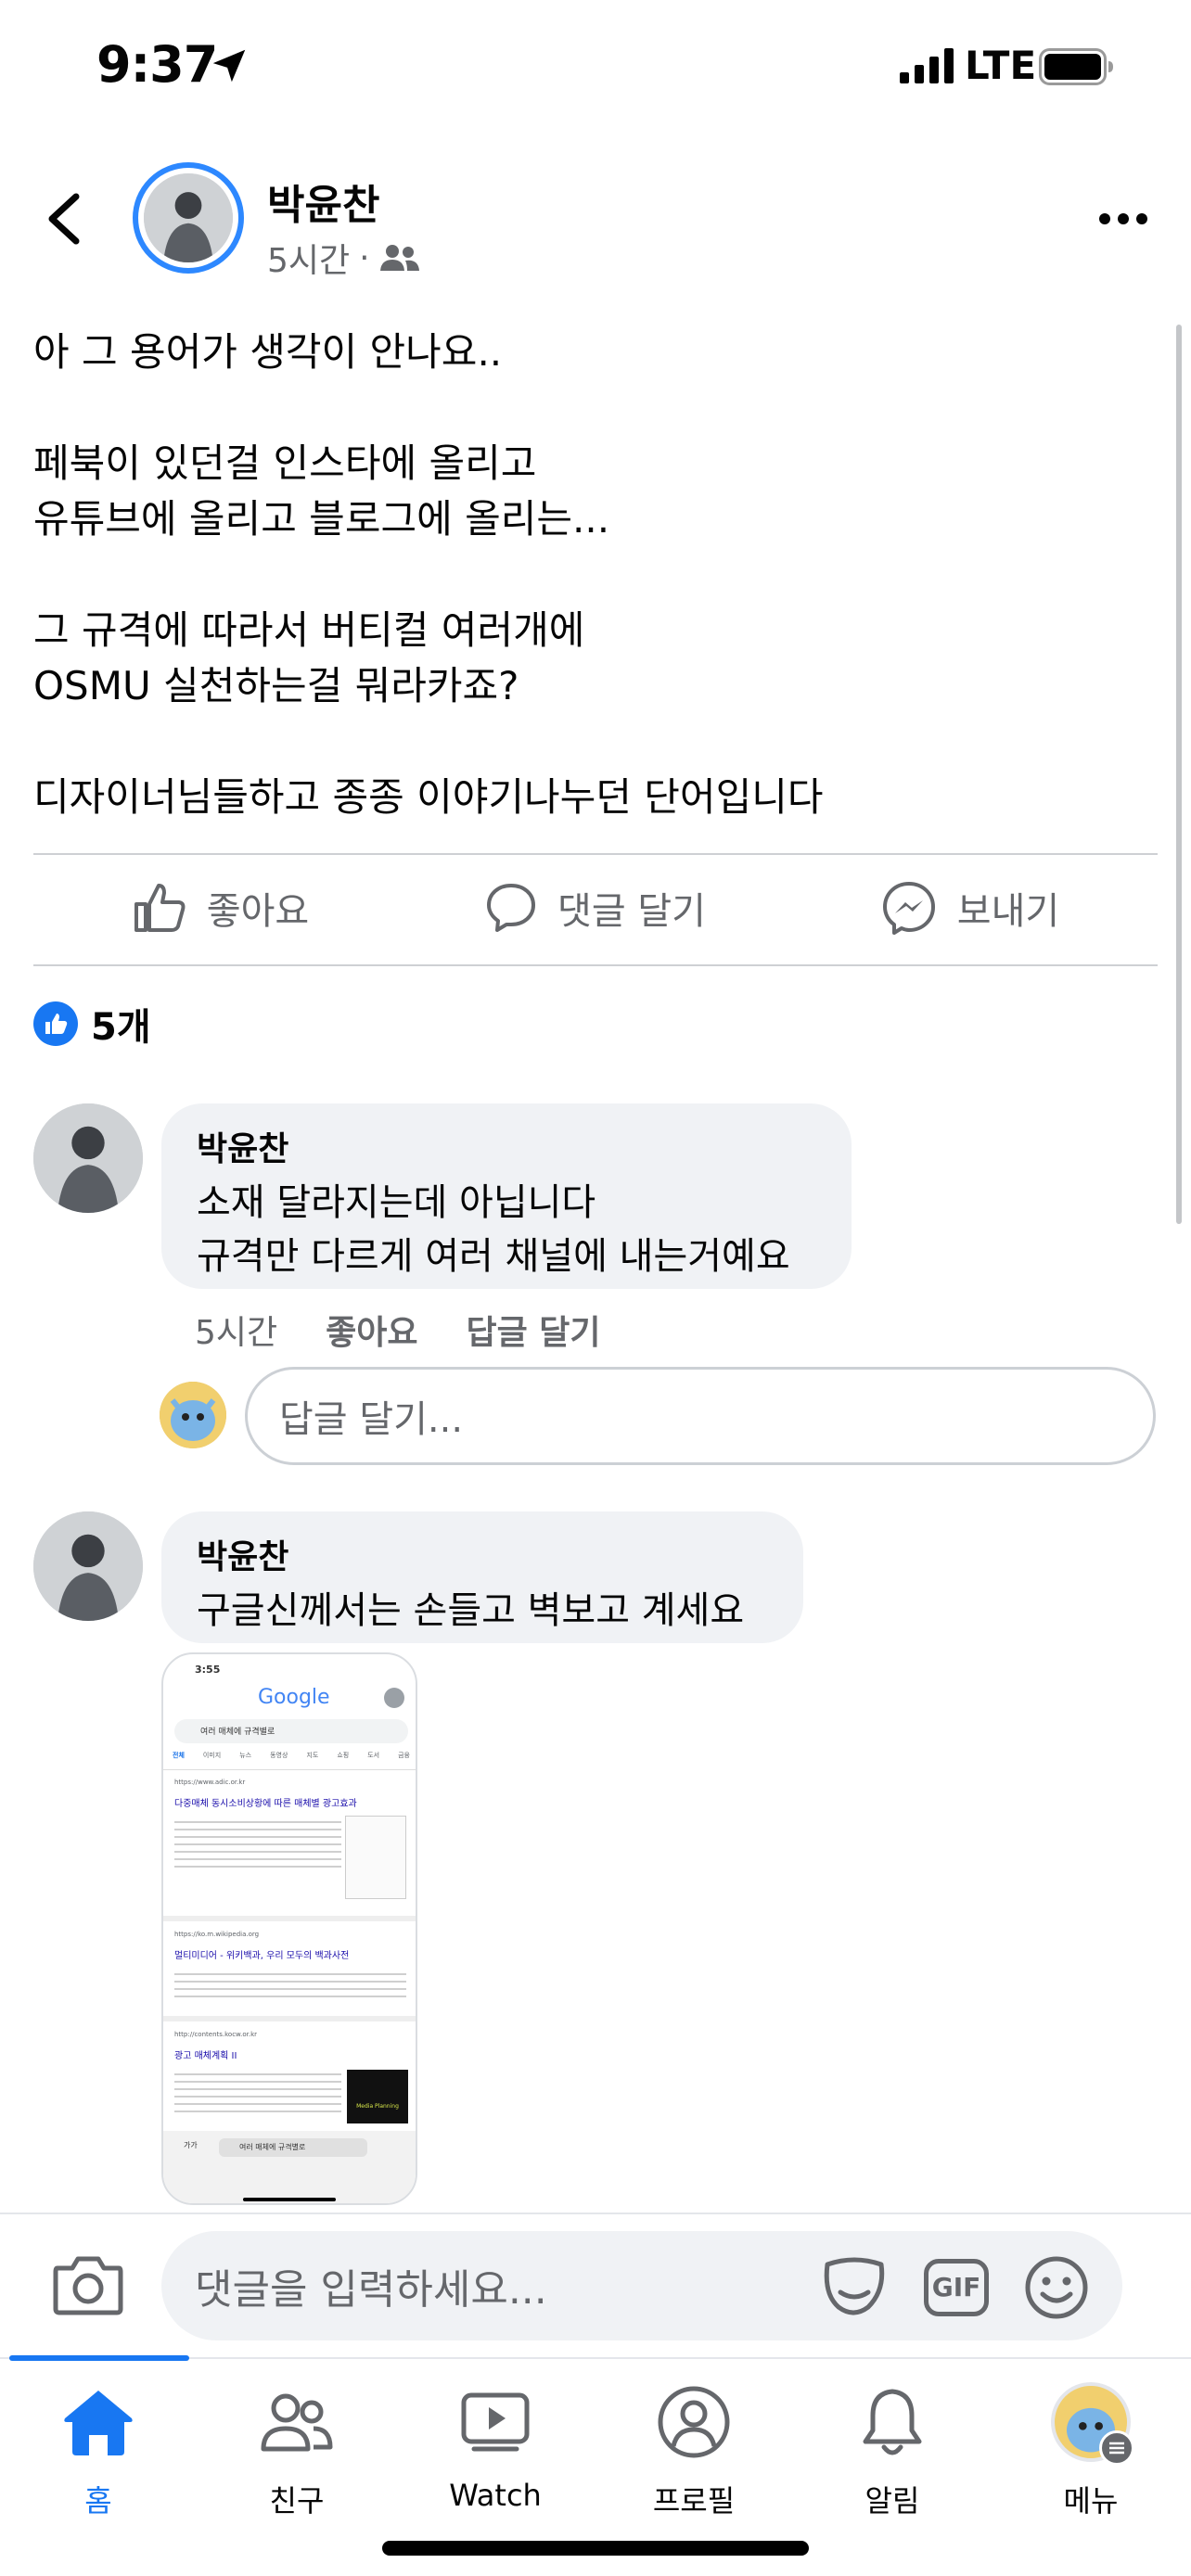 The height and width of the screenshot is (2576, 1191). Describe the element at coordinates (309, 261) in the screenshot. I see `post-time: 5시간` at that location.